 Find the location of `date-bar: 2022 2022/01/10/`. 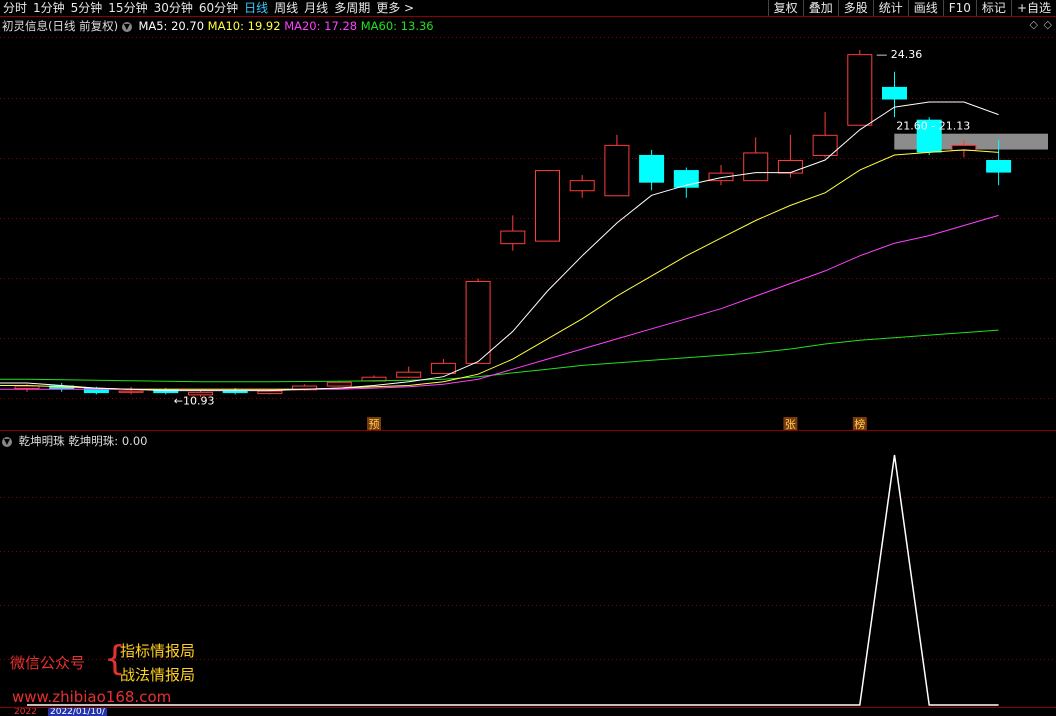

date-bar: 2022 2022/01/10/ is located at coordinates (528, 712).